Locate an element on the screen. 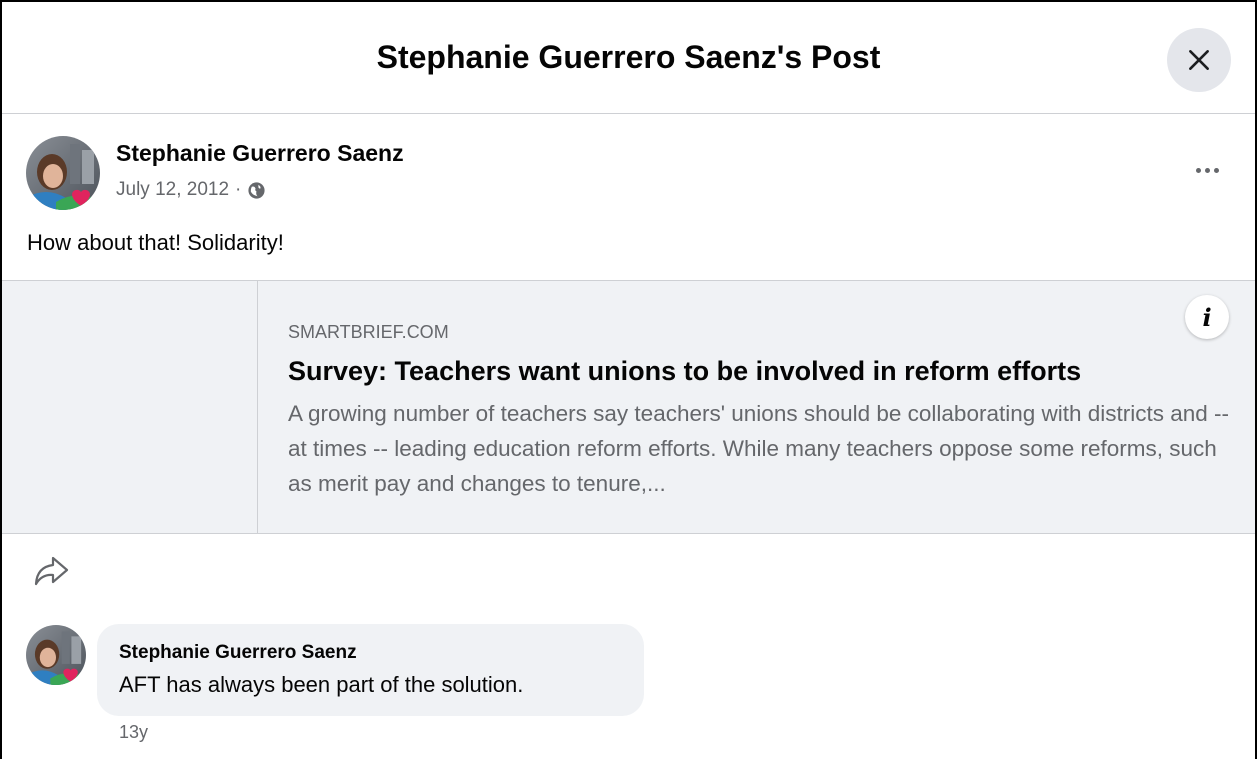 Image resolution: width=1257 pixels, height=759 pixels. more-options-button is located at coordinates (1207, 170).